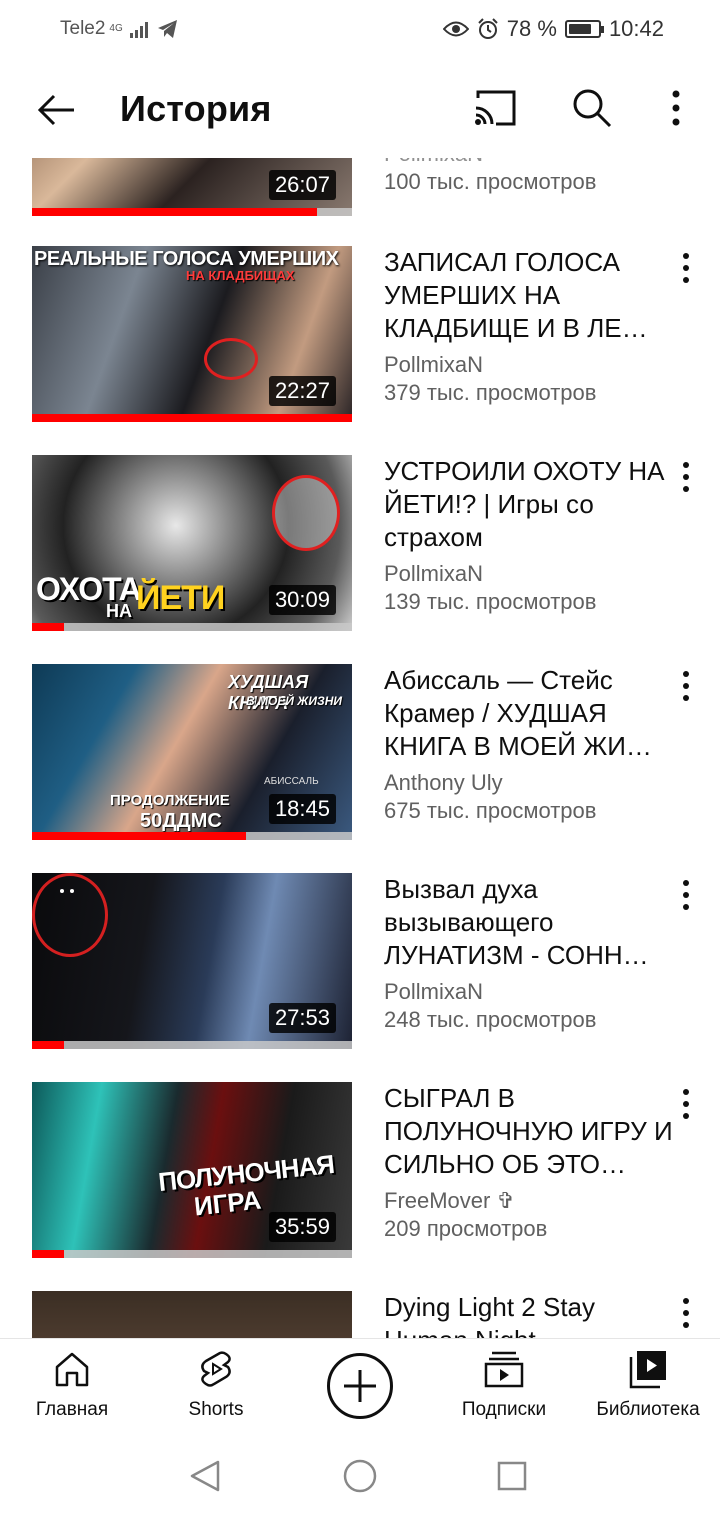  Describe the element at coordinates (529, 1201) in the screenshot. I see `video-channel: FreeMover ✞` at that location.